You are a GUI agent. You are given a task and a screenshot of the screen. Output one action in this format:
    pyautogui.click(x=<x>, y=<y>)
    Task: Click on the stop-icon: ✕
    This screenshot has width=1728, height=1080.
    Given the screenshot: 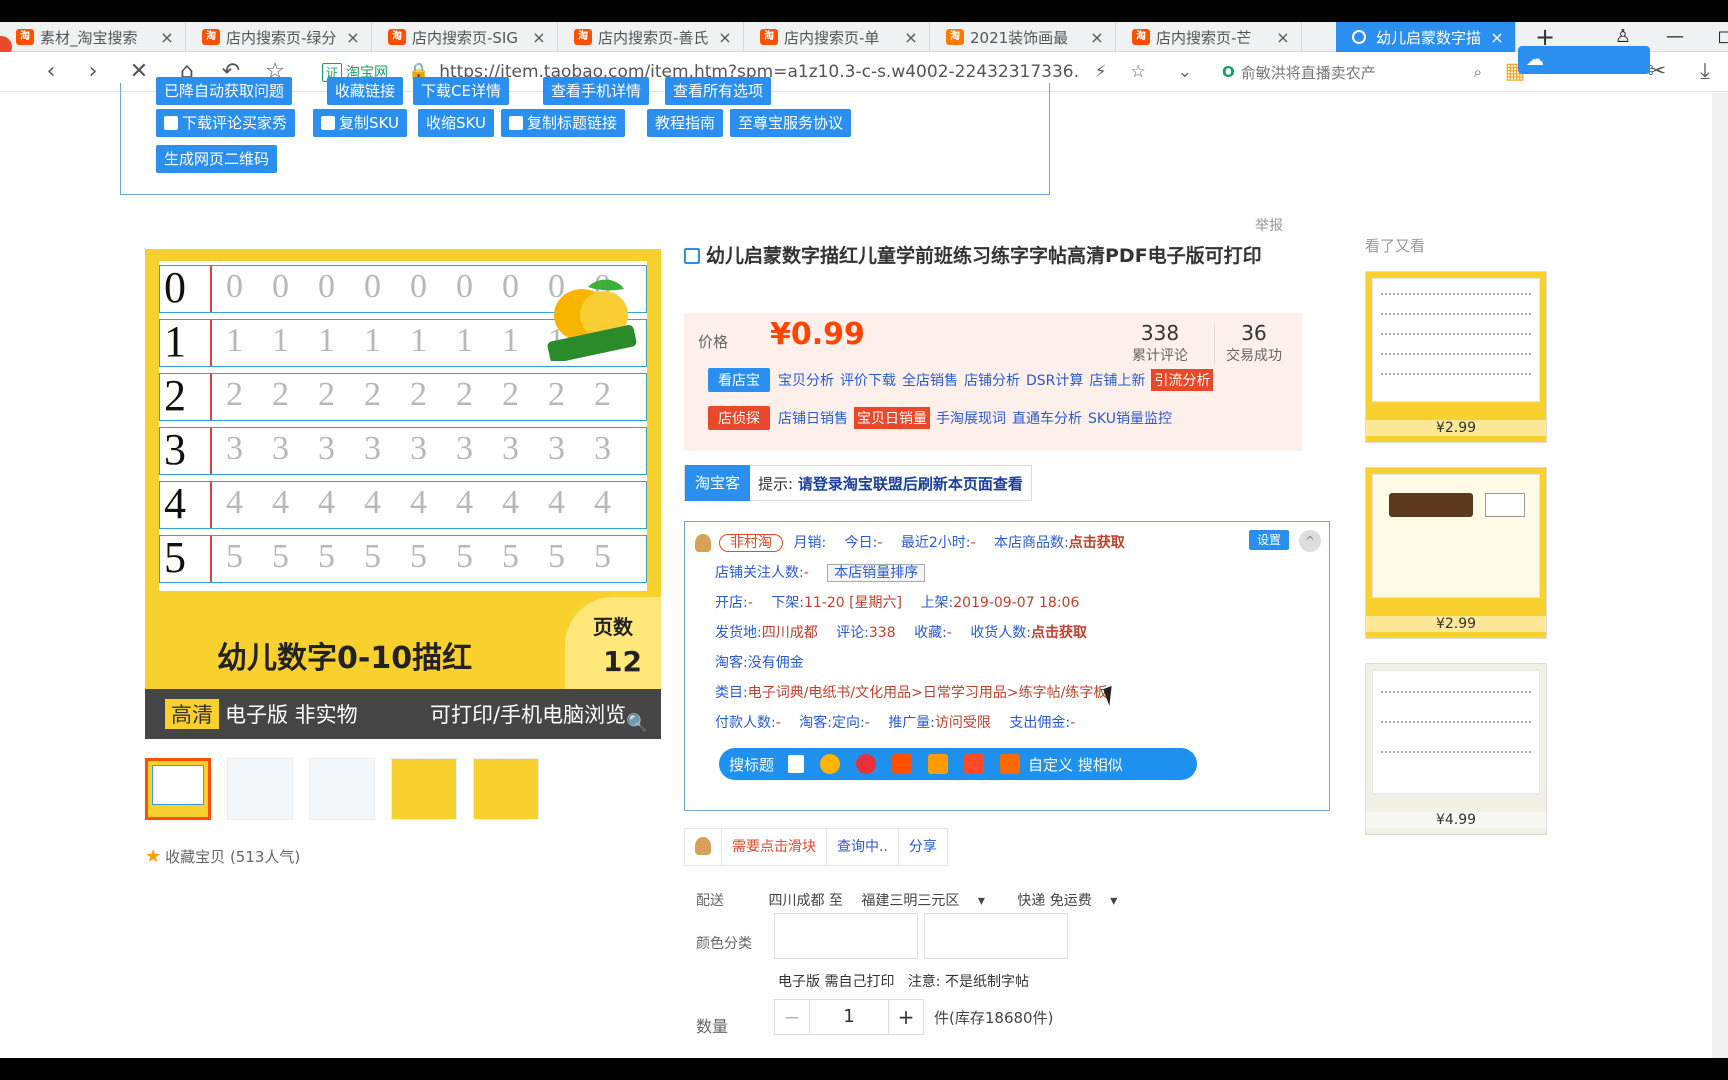 What is the action you would take?
    pyautogui.click(x=139, y=72)
    